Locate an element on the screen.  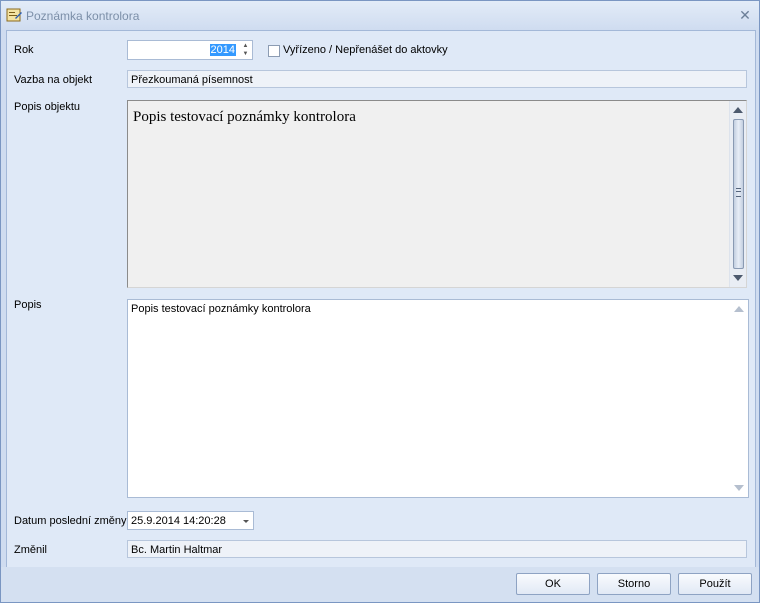
vazba-label: Vazba na objekt is located at coordinates (53, 80).